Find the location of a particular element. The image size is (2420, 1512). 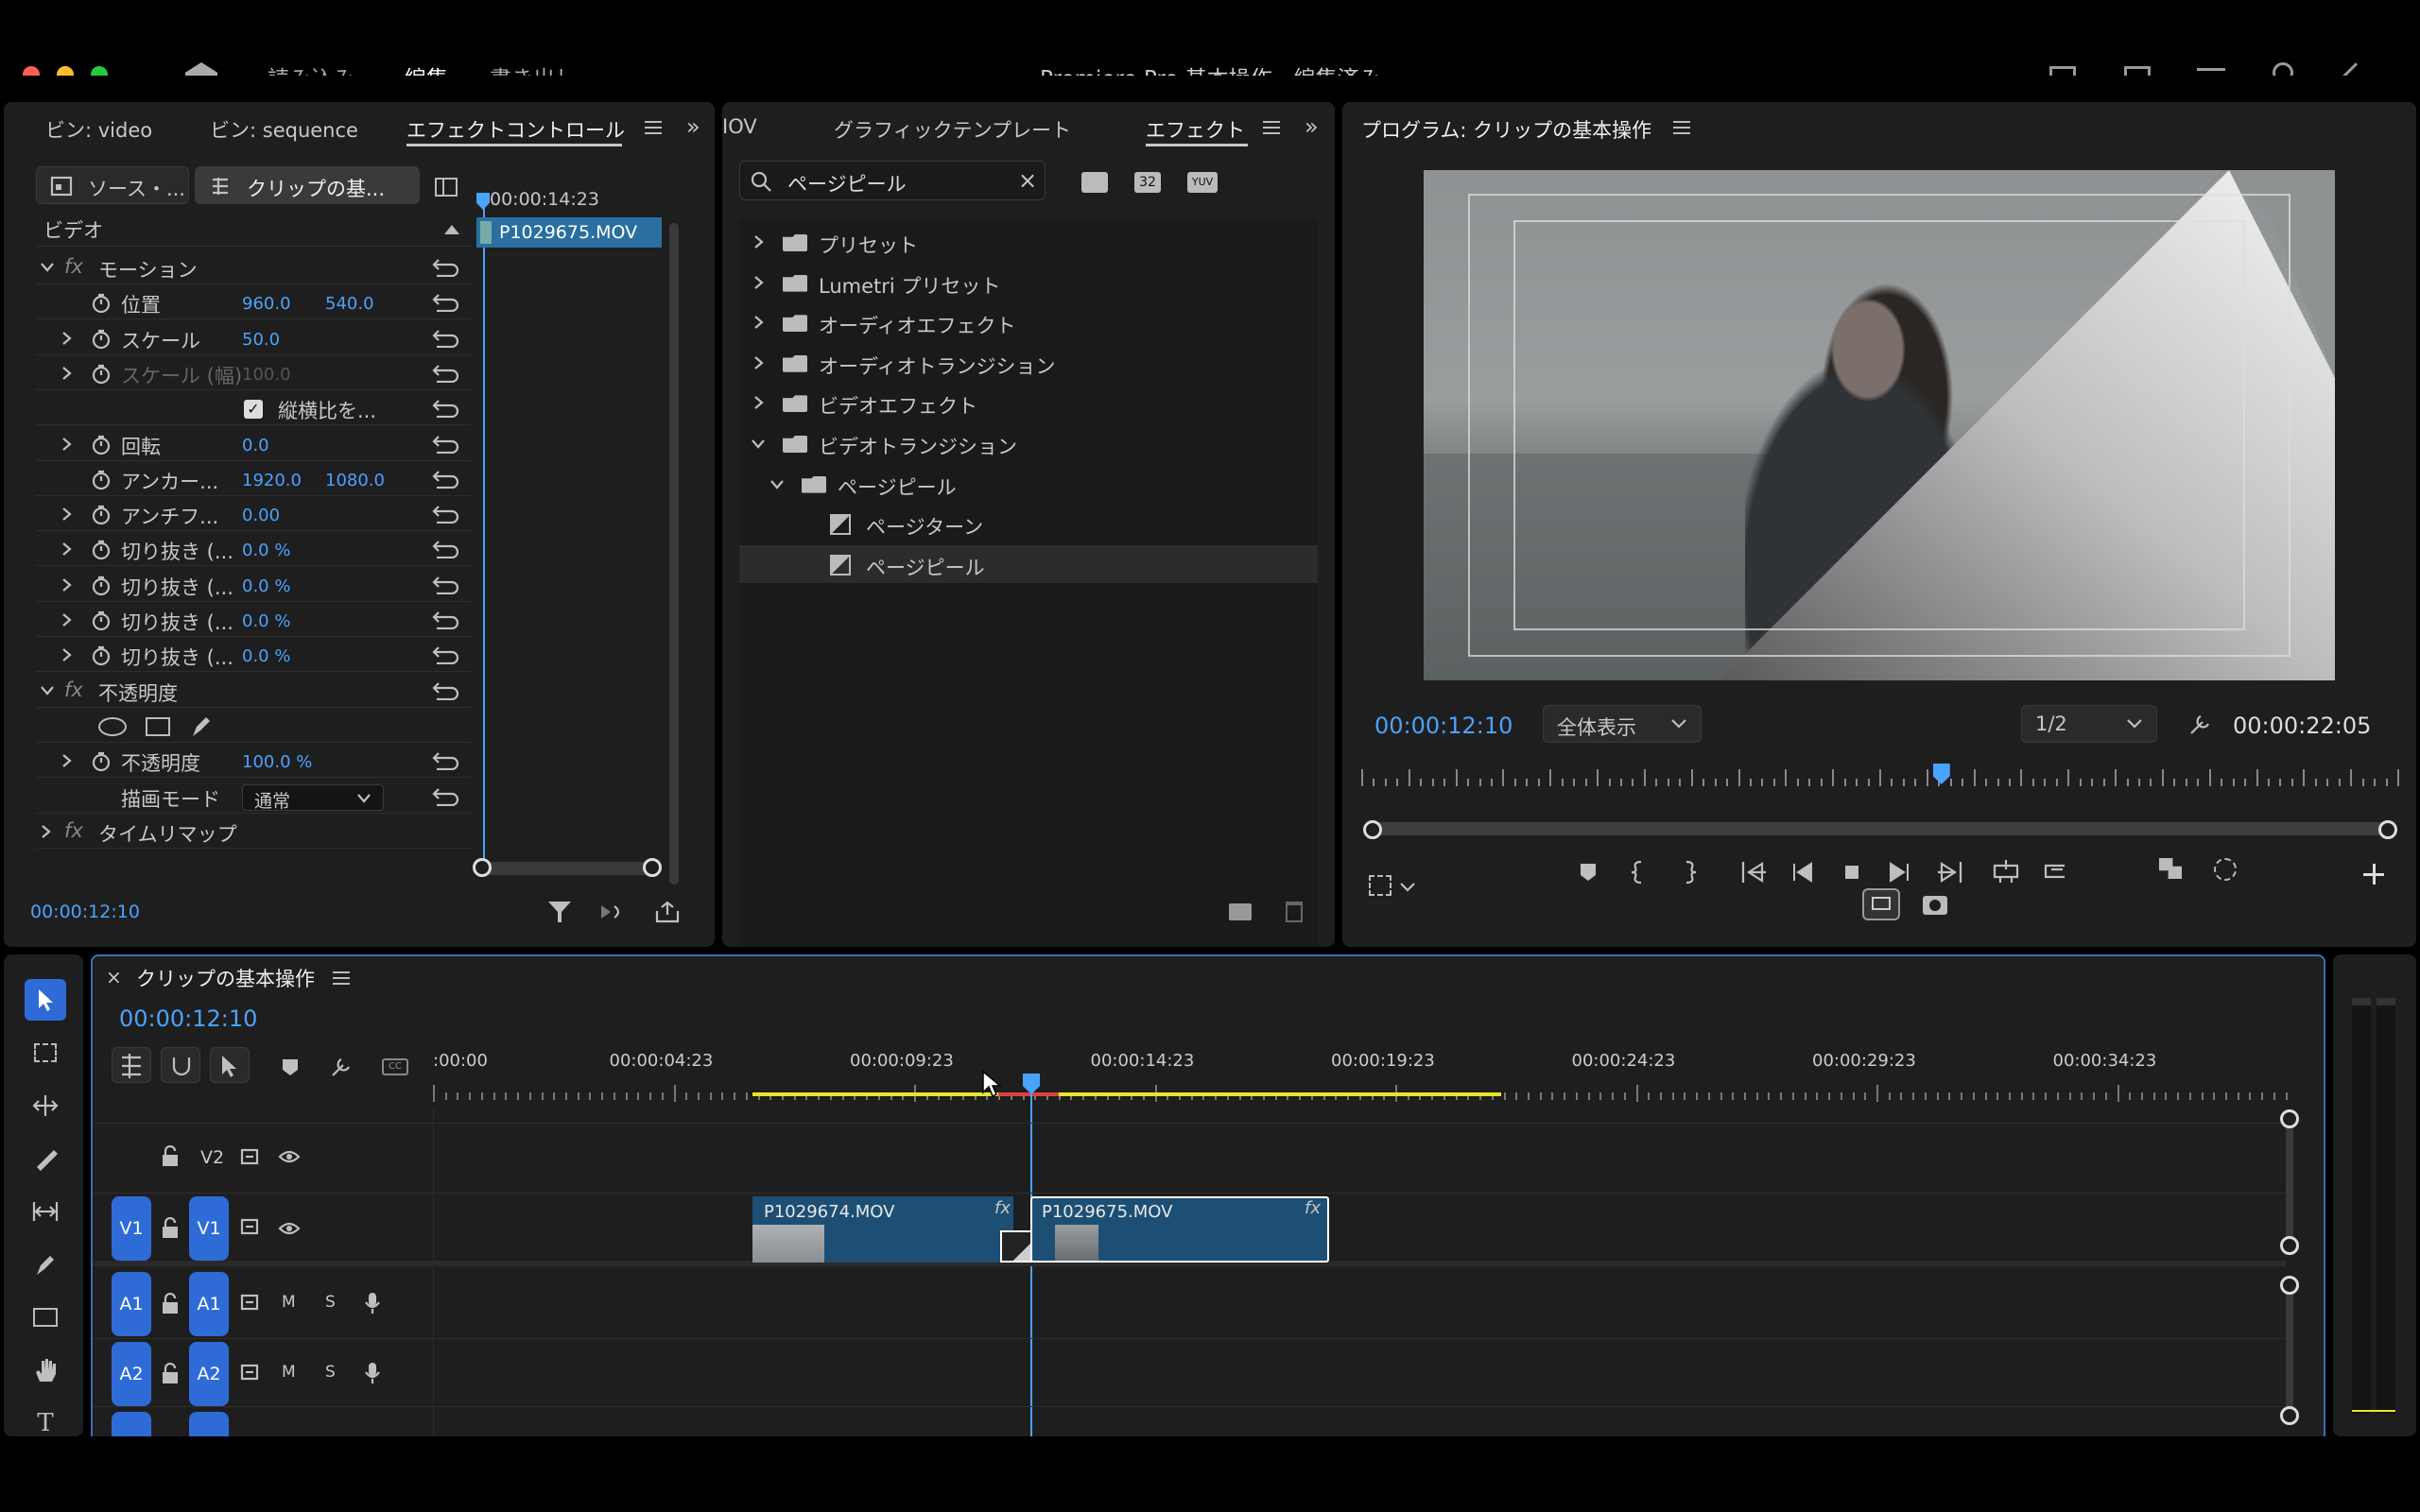

fullscreen-icon is located at coordinates (2353, 69).